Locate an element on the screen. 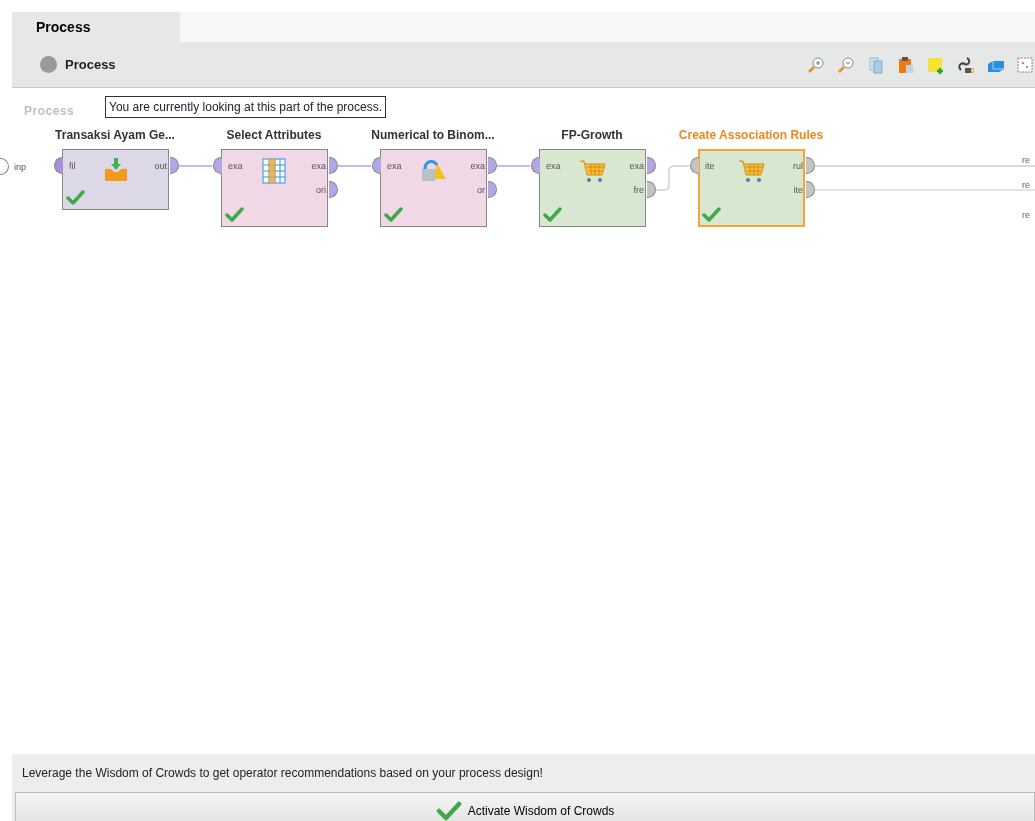  zoom-in-icon is located at coordinates (816, 64).